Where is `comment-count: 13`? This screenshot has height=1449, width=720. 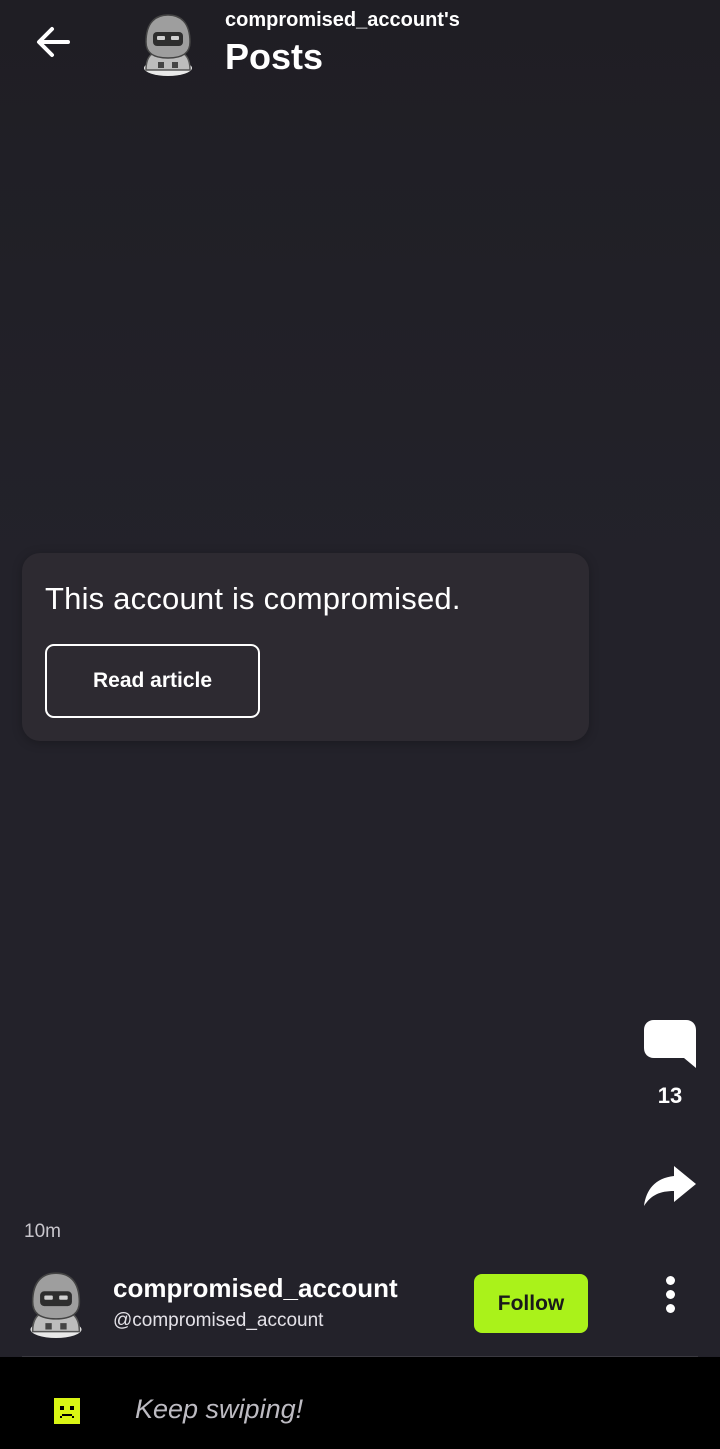
comment-count: 13 is located at coordinates (670, 1095).